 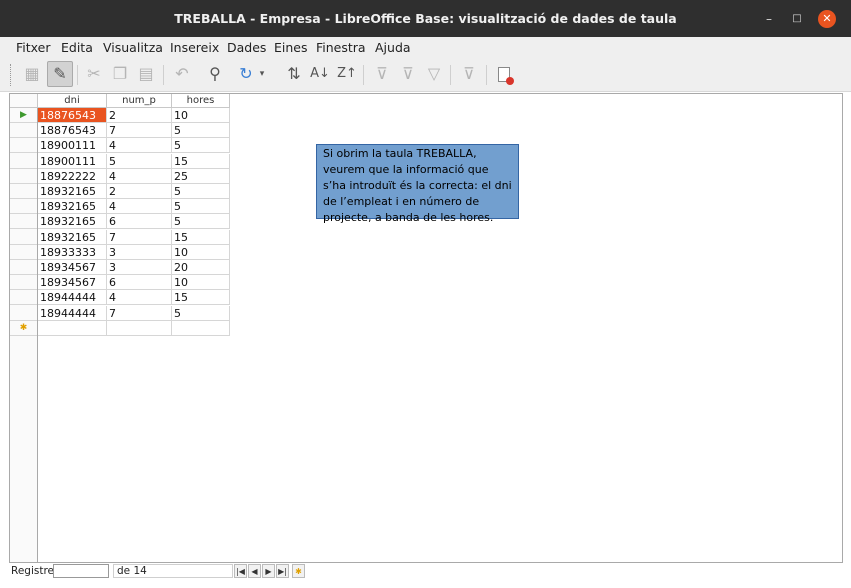 I want to click on save-record-icon: ▦, so click(x=32, y=74).